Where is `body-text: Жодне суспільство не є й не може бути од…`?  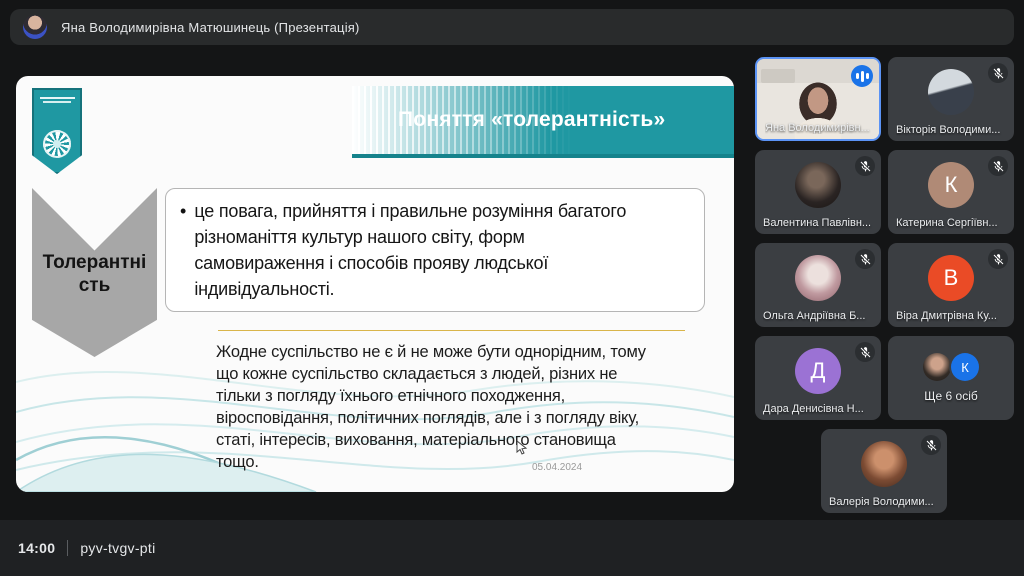 body-text: Жодне суспільство не є й не може бути од… is located at coordinates (431, 407).